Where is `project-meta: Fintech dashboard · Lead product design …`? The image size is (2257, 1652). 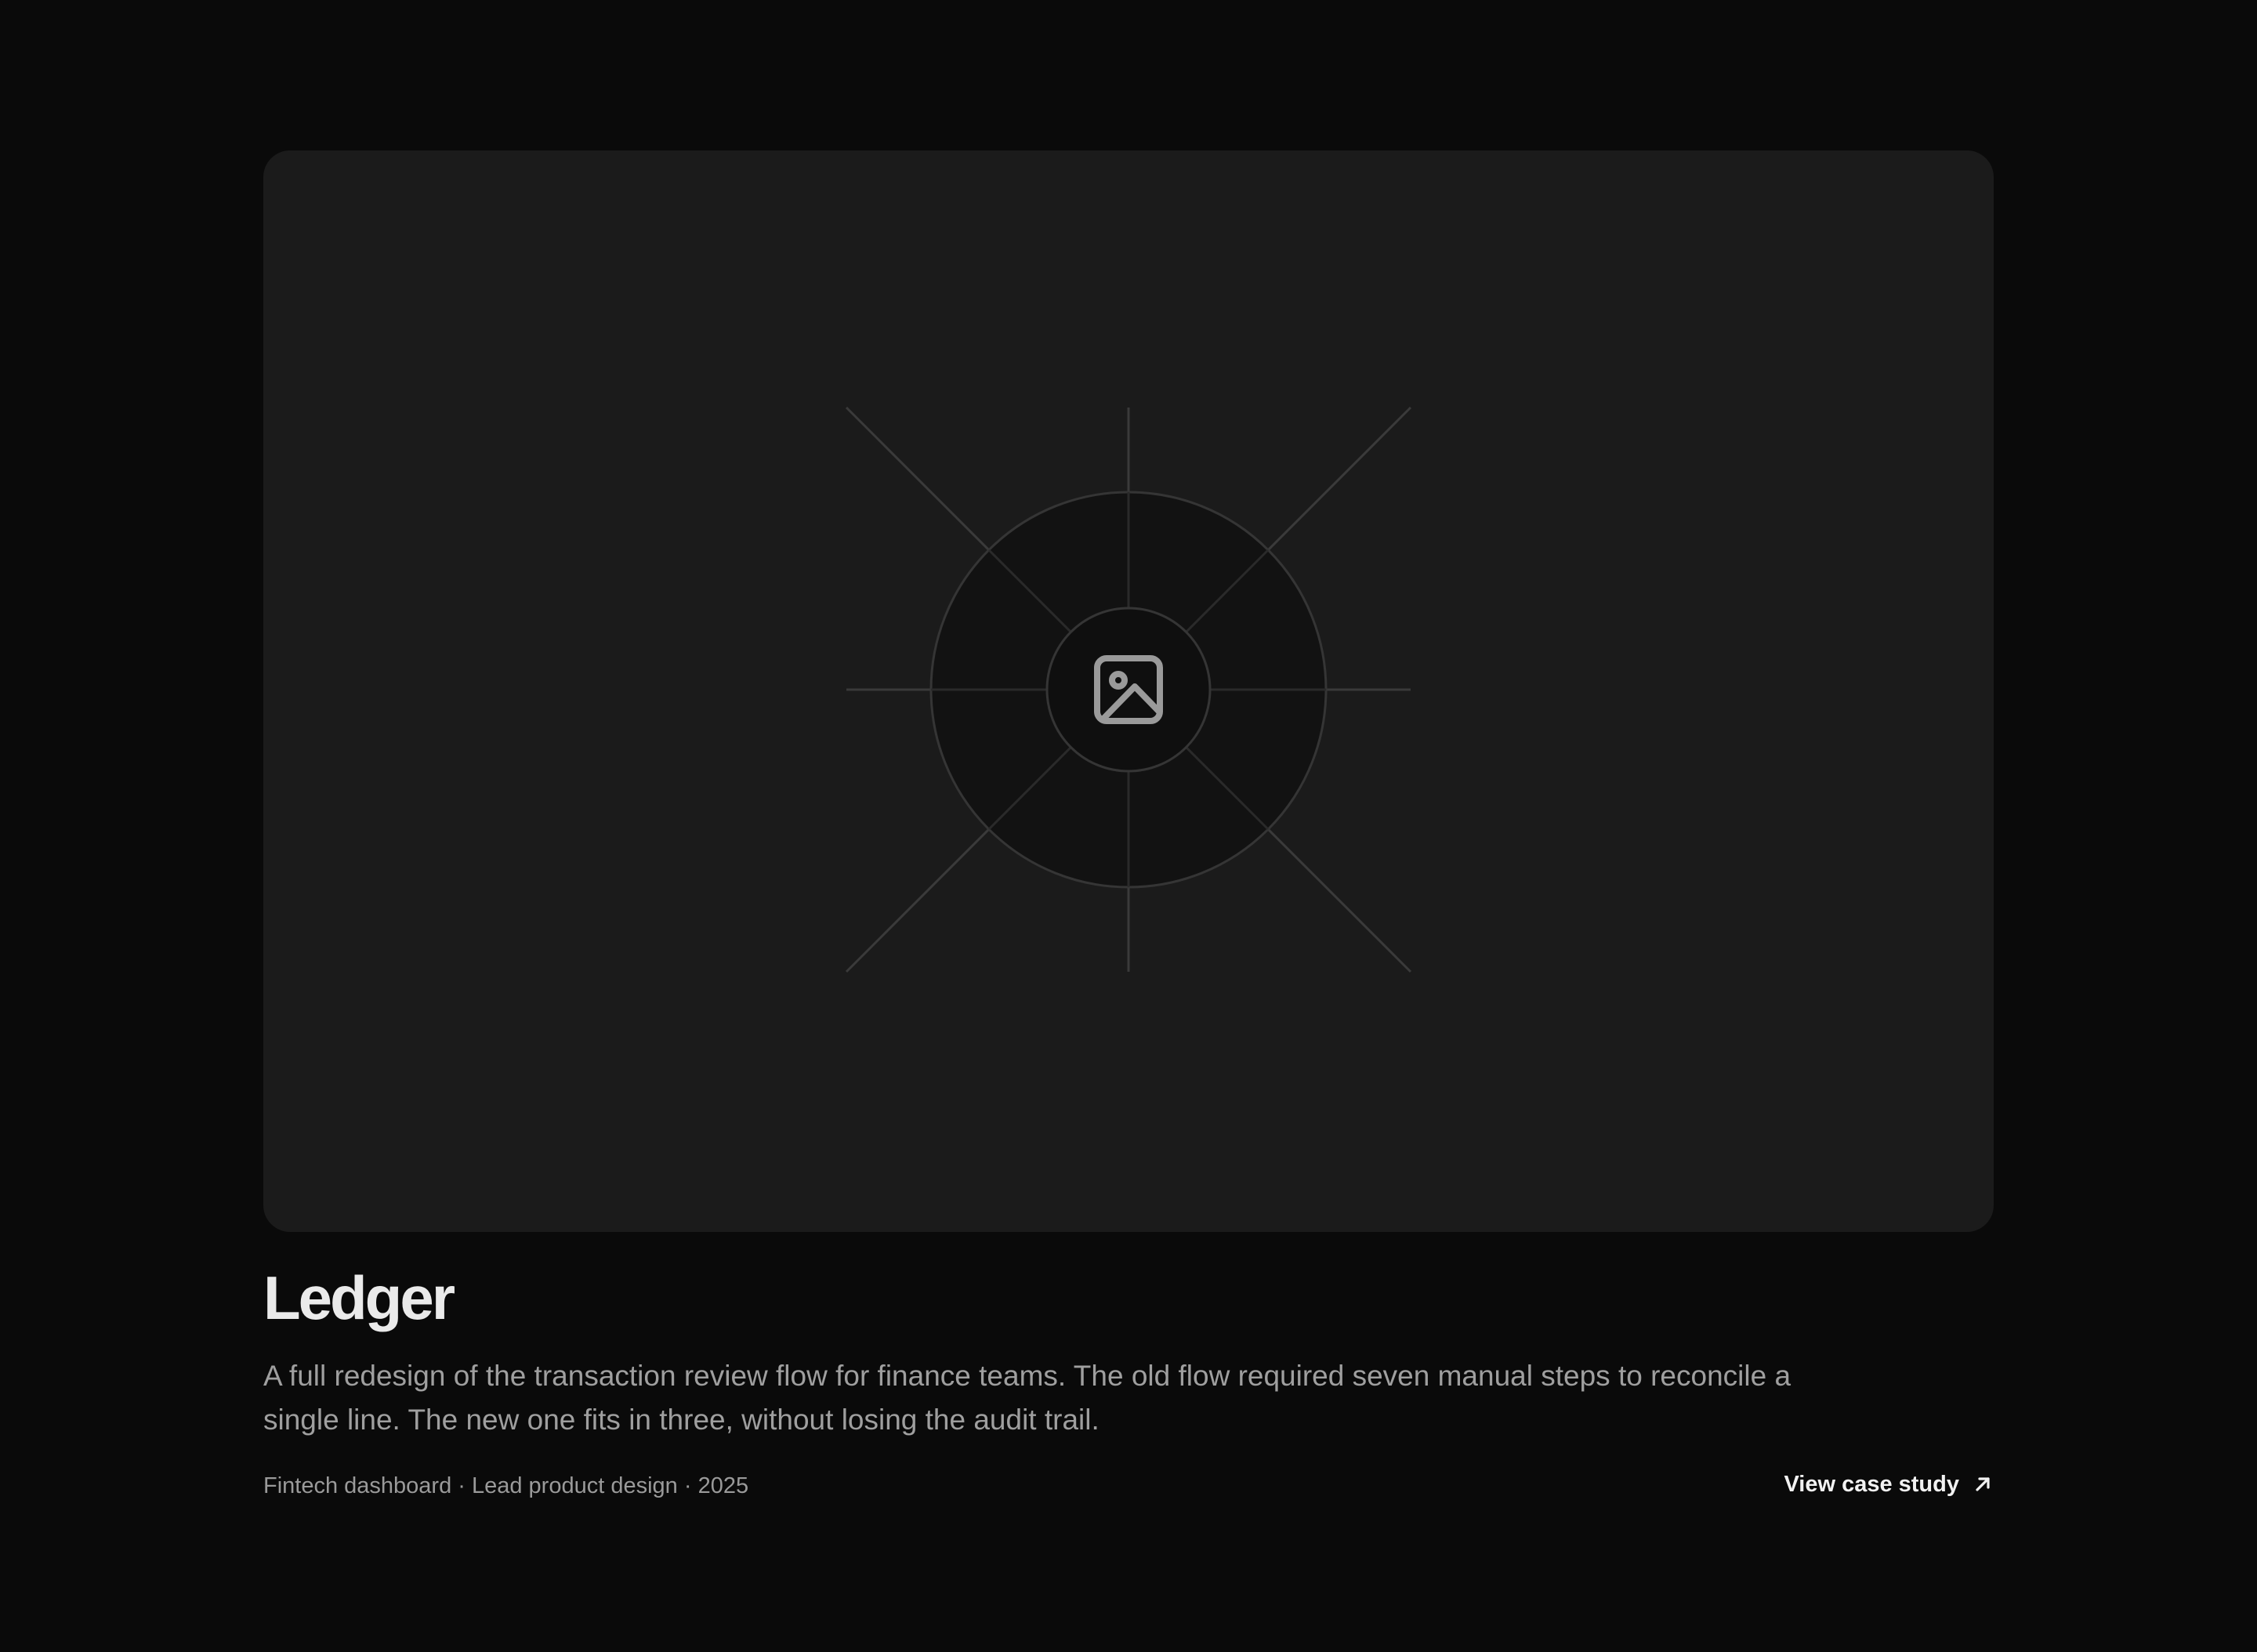
project-meta: Fintech dashboard · Lead product design … is located at coordinates (506, 1485).